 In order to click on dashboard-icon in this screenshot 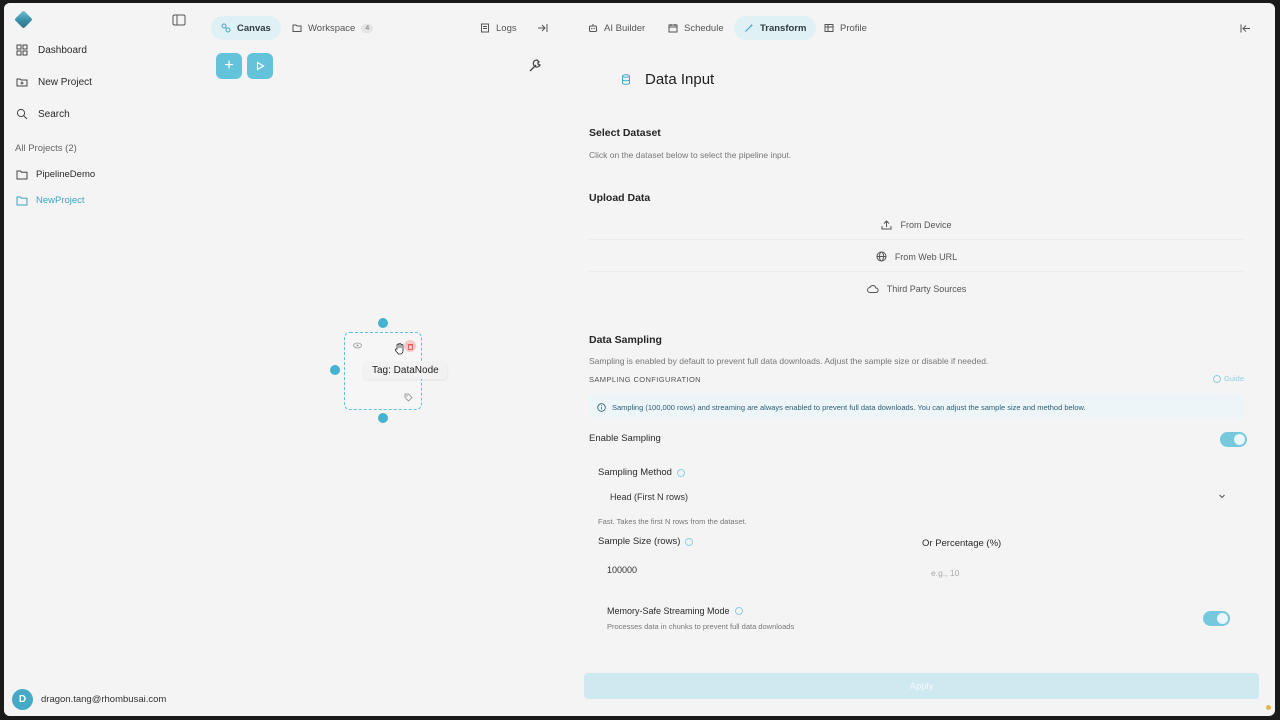, I will do `click(22, 50)`.